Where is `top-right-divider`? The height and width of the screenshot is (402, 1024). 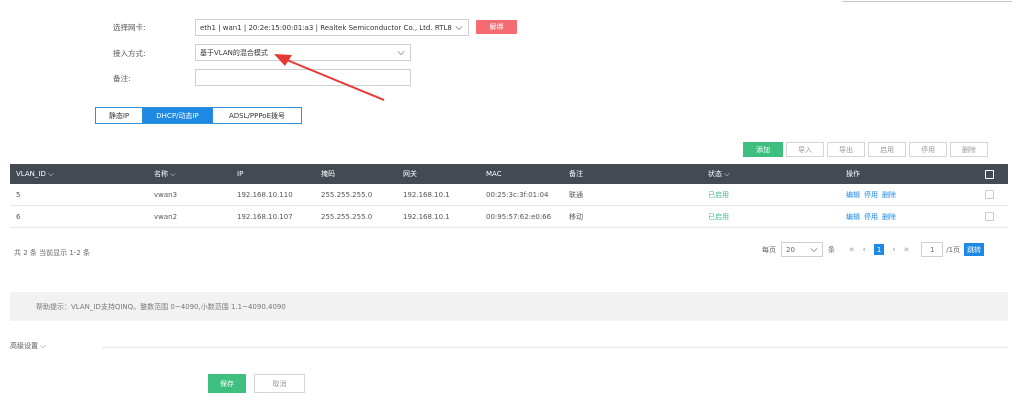
top-right-divider is located at coordinates (927, 1).